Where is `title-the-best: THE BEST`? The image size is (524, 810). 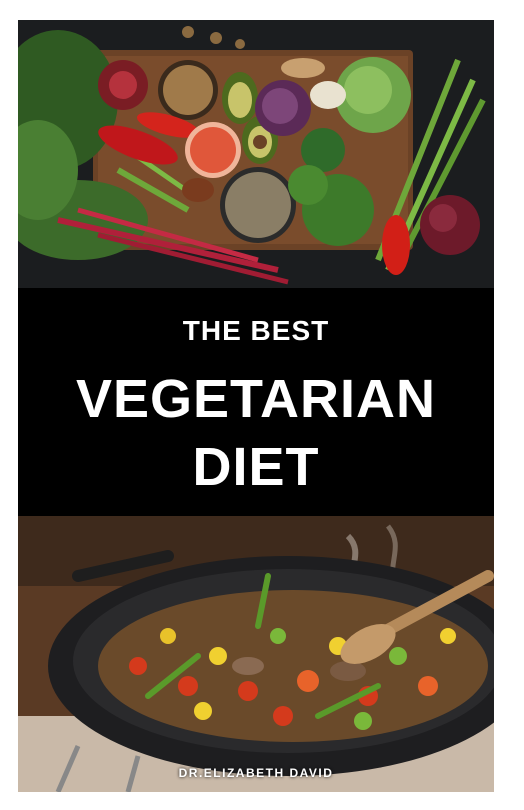 title-the-best: THE BEST is located at coordinates (256, 330).